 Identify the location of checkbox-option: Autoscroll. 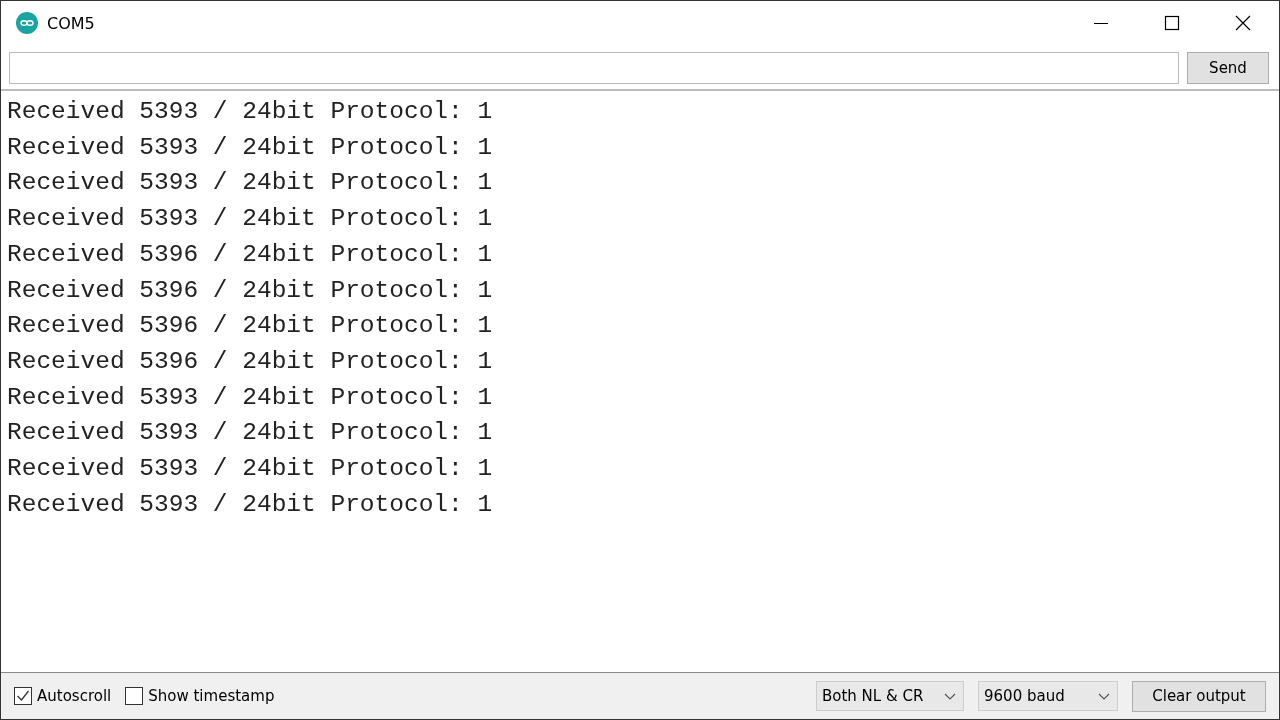
(63, 696).